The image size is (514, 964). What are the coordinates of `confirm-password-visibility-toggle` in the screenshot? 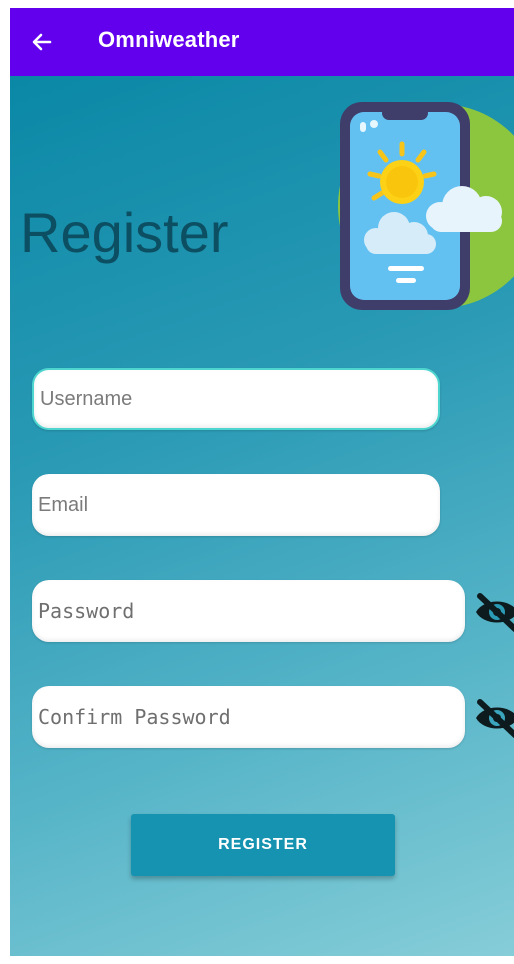 It's located at (494, 718).